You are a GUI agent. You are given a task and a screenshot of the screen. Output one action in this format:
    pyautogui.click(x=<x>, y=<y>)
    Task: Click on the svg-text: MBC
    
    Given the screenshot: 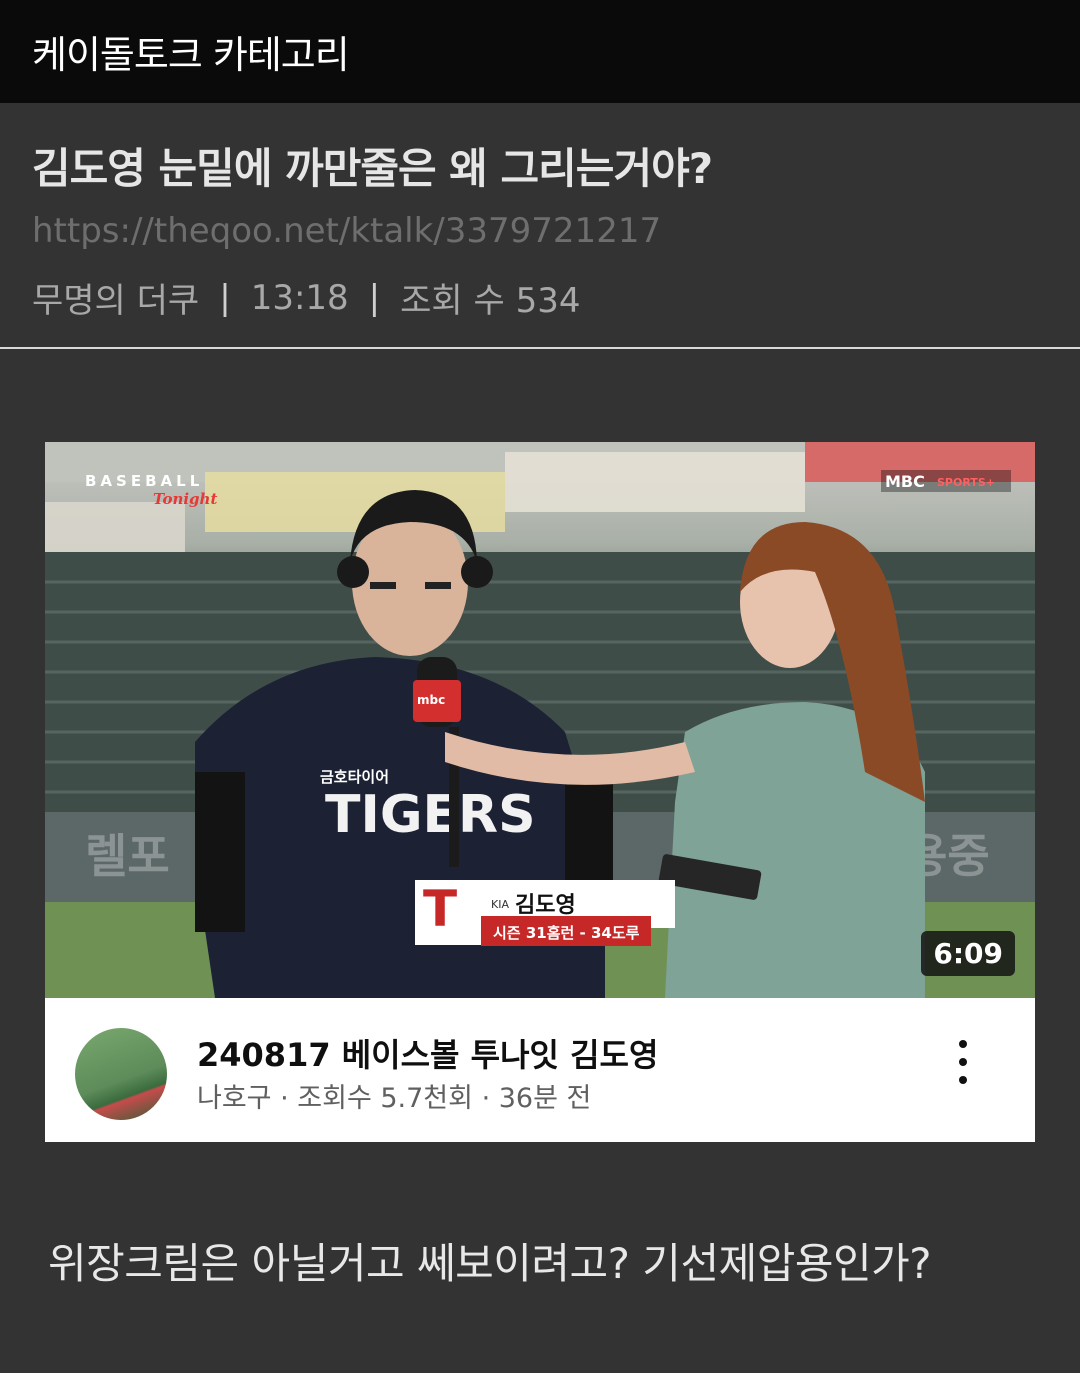 What is the action you would take?
    pyautogui.click(x=905, y=481)
    